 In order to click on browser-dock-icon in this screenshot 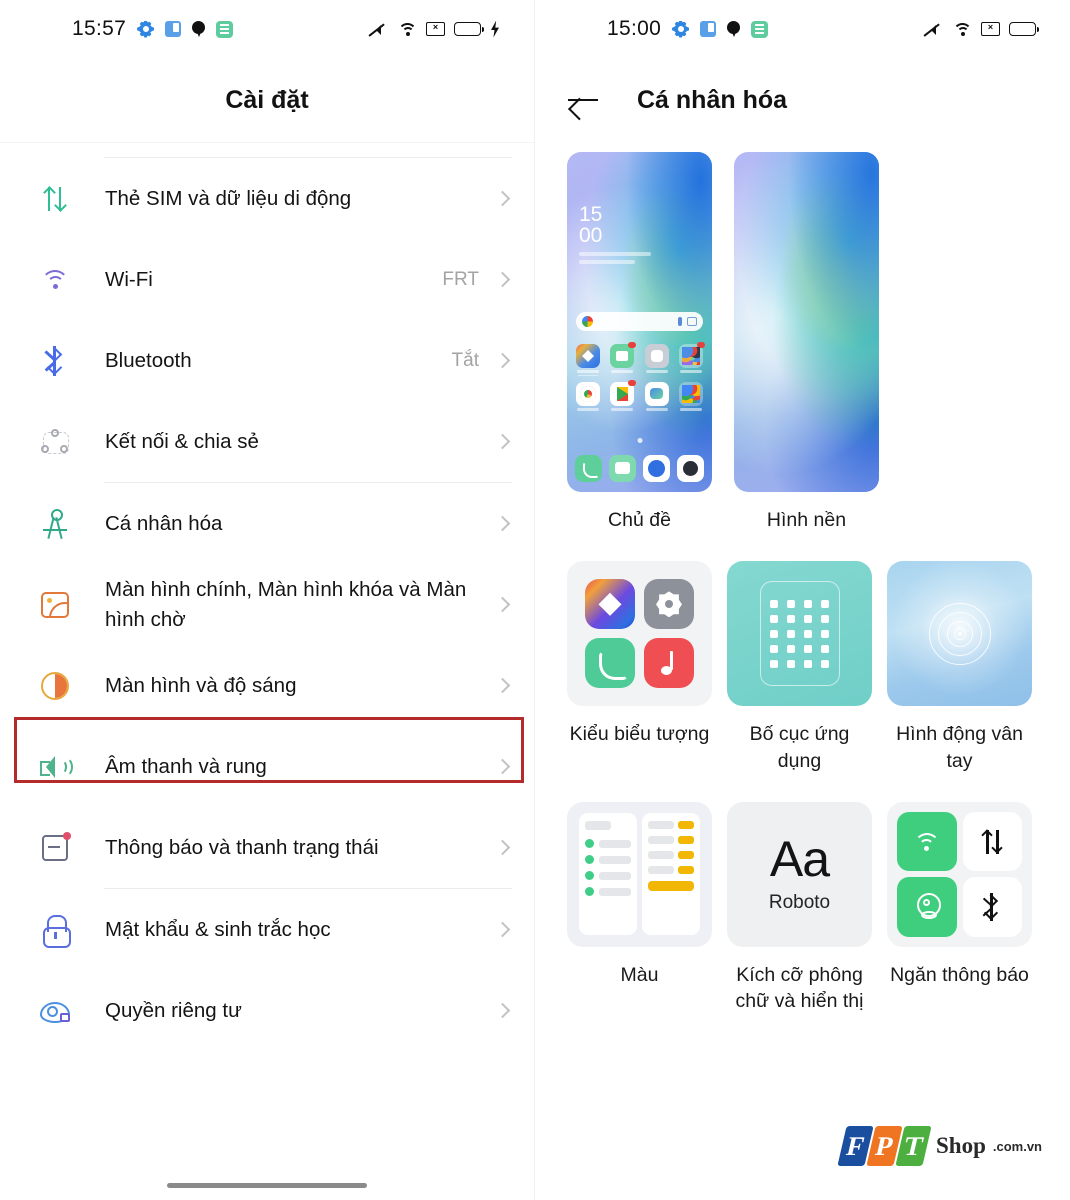, I will do `click(656, 468)`.